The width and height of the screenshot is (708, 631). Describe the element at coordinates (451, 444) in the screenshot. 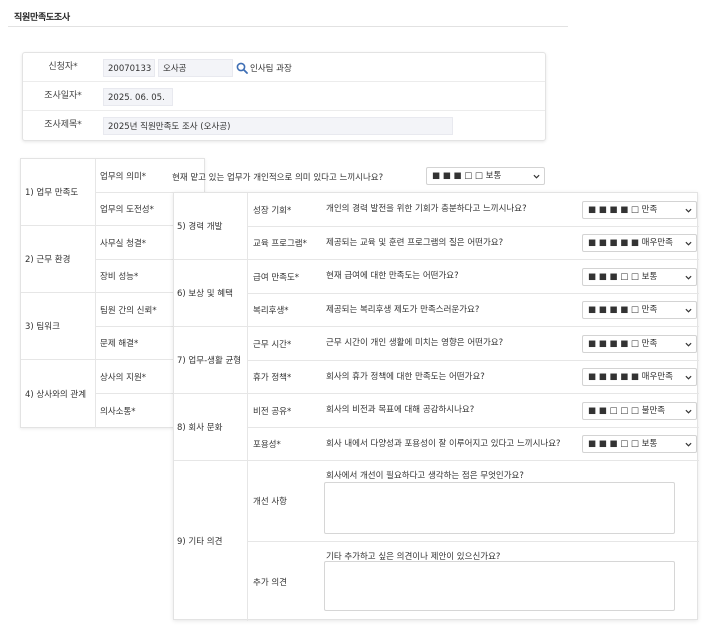

I see `question-text: 회사 내에서 다양성과 포용성이 잘 이루어지고 있다고 느끼시나요?` at that location.